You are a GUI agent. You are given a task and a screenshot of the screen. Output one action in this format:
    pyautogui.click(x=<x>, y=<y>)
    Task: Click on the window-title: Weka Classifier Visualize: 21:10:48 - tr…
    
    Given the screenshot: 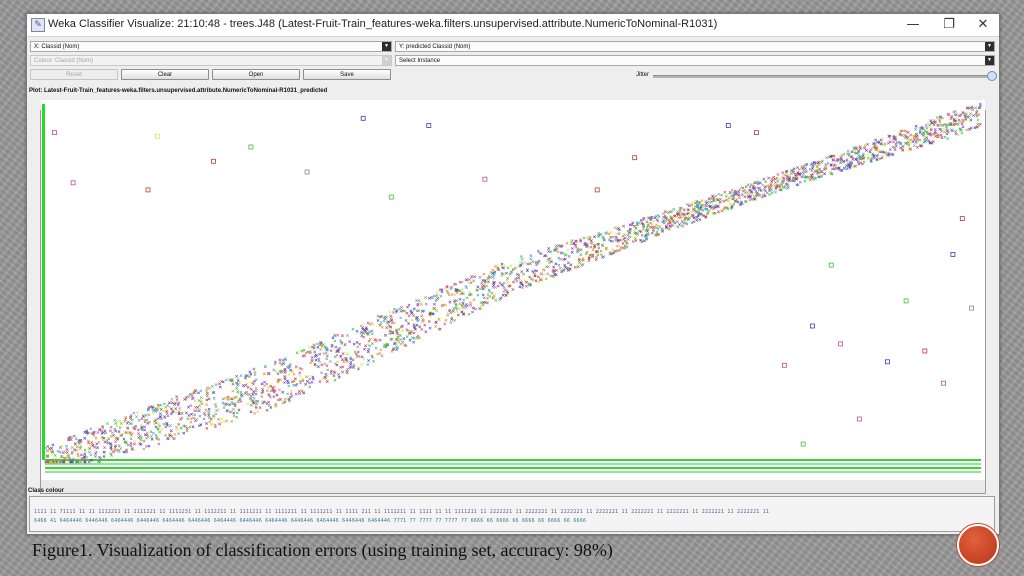 What is the action you would take?
    pyautogui.click(x=383, y=24)
    